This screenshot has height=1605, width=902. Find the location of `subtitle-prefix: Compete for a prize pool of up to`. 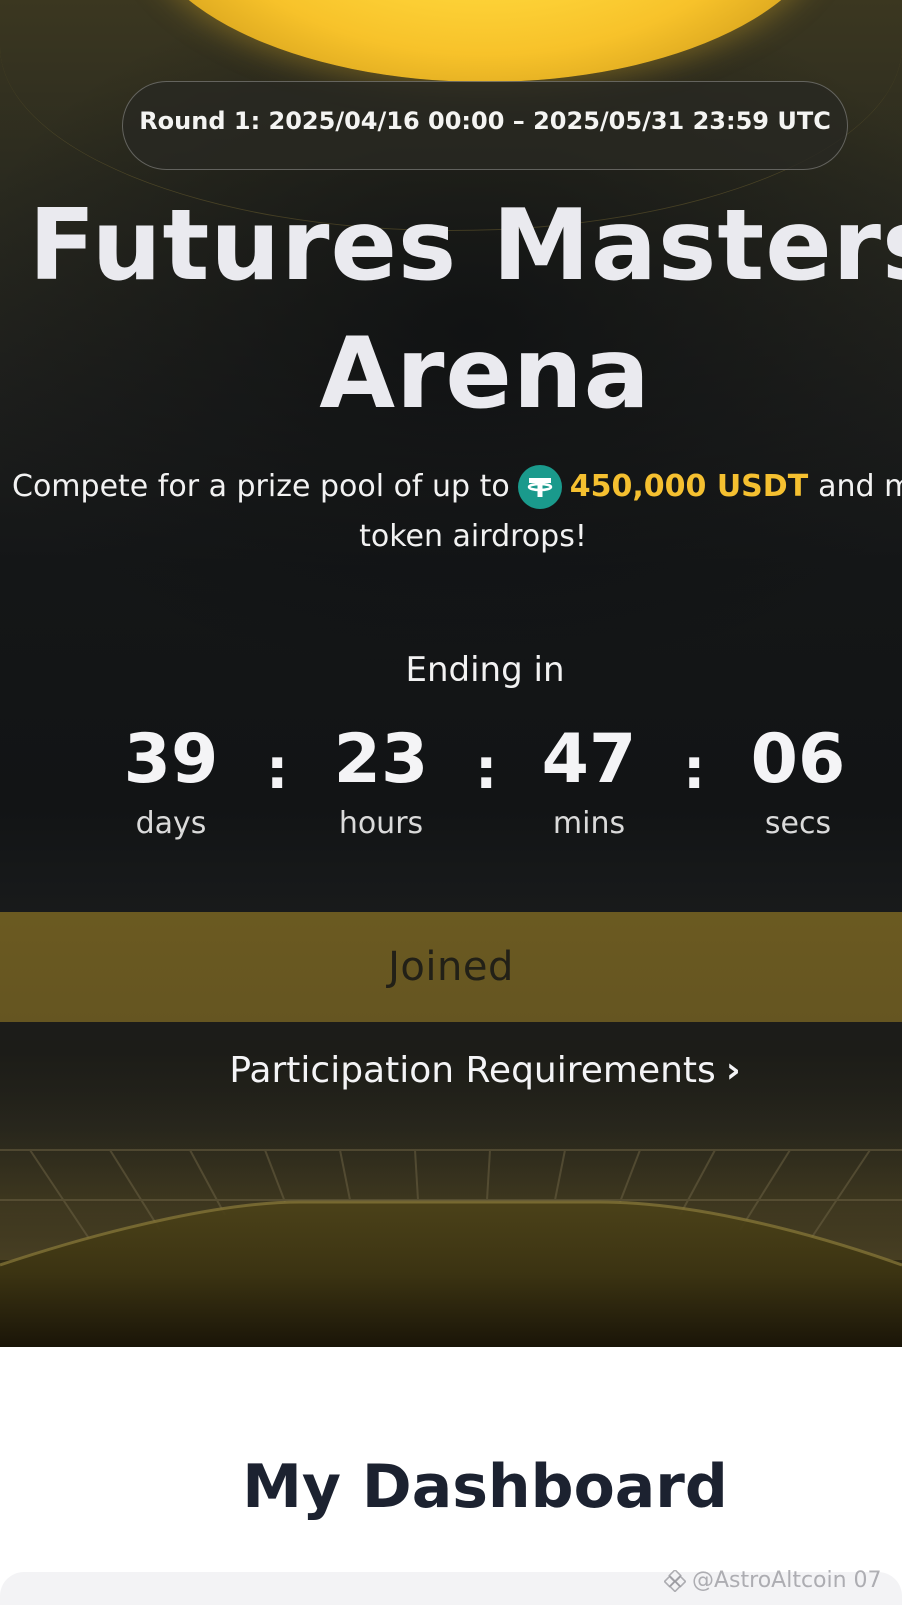

subtitle-prefix: Compete for a prize pool of up to is located at coordinates (261, 486).